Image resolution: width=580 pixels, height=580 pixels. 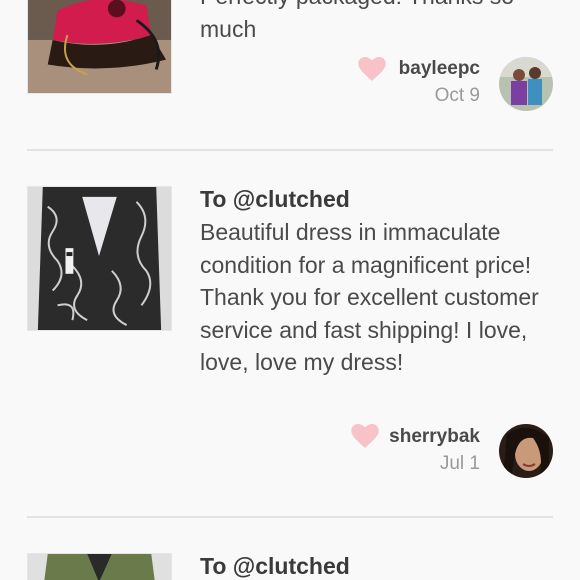 What do you see at coordinates (459, 463) in the screenshot?
I see `review-date: Jul 1` at bounding box center [459, 463].